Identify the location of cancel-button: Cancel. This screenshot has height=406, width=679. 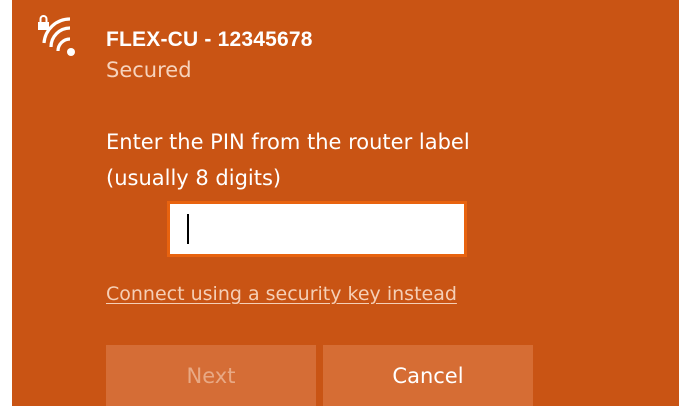
(428, 375).